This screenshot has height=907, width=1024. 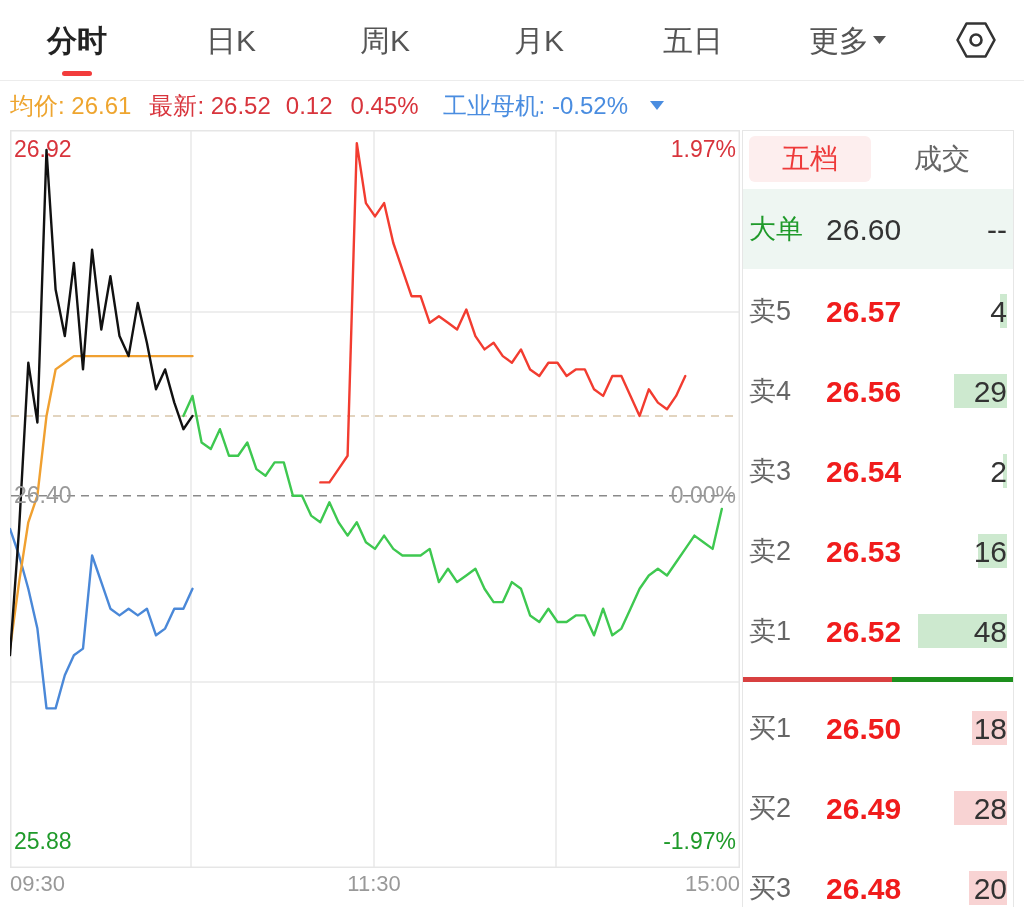 What do you see at coordinates (384, 105) in the screenshot?
I see `percent-change: 0.45%` at bounding box center [384, 105].